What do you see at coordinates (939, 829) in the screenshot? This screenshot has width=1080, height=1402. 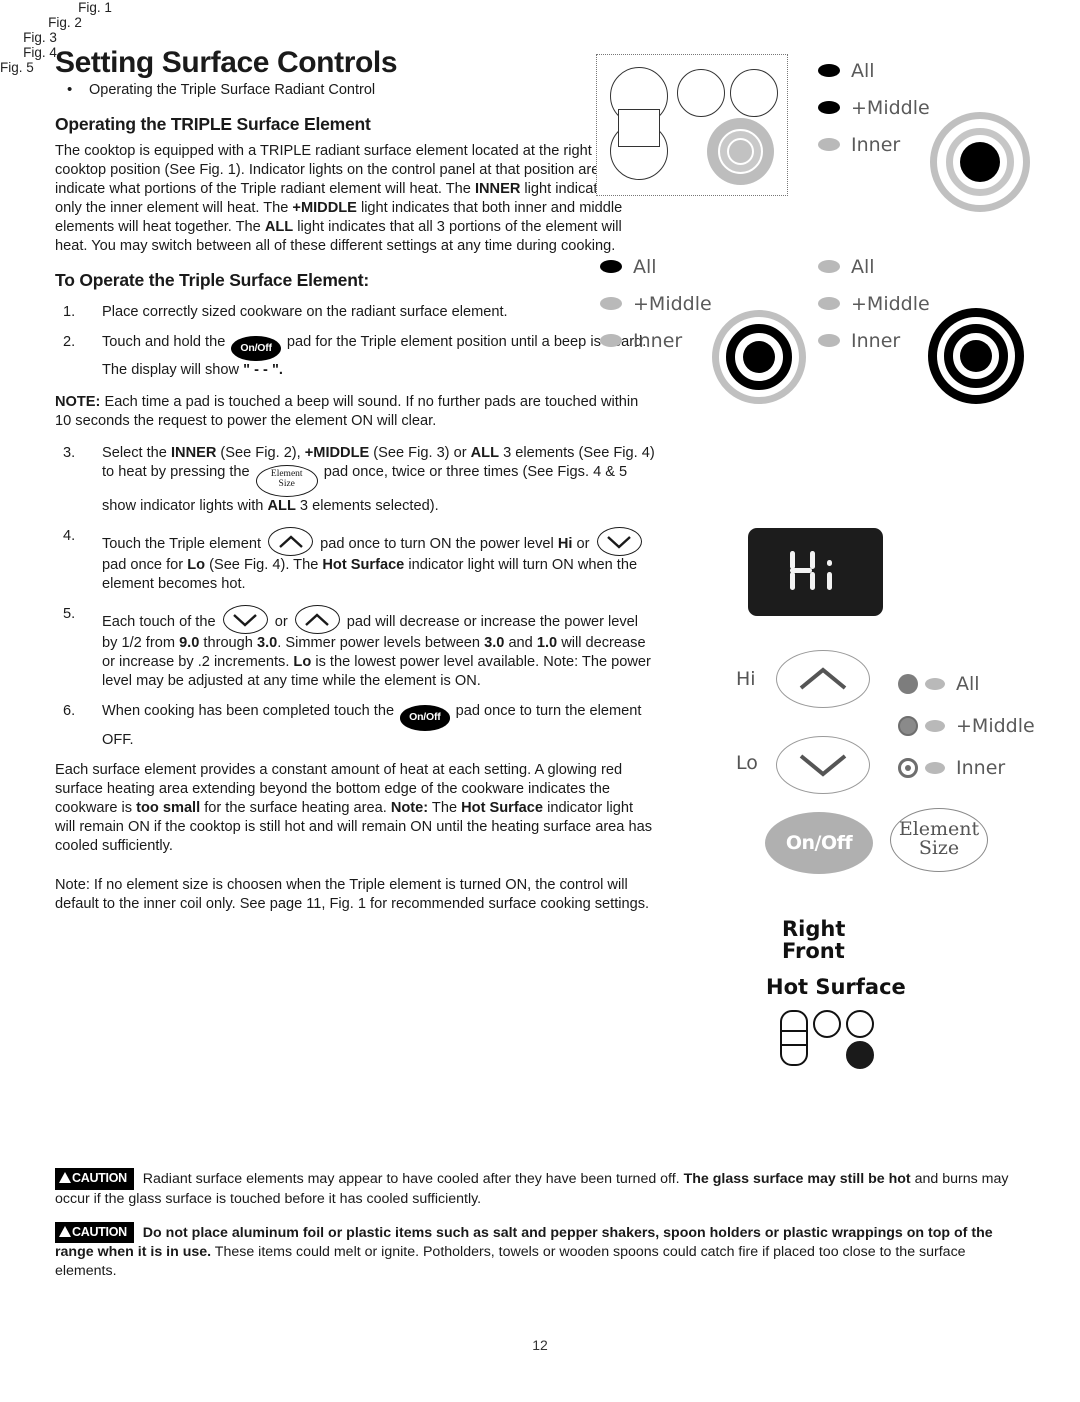 I see `element-size-label-line1: Element` at bounding box center [939, 829].